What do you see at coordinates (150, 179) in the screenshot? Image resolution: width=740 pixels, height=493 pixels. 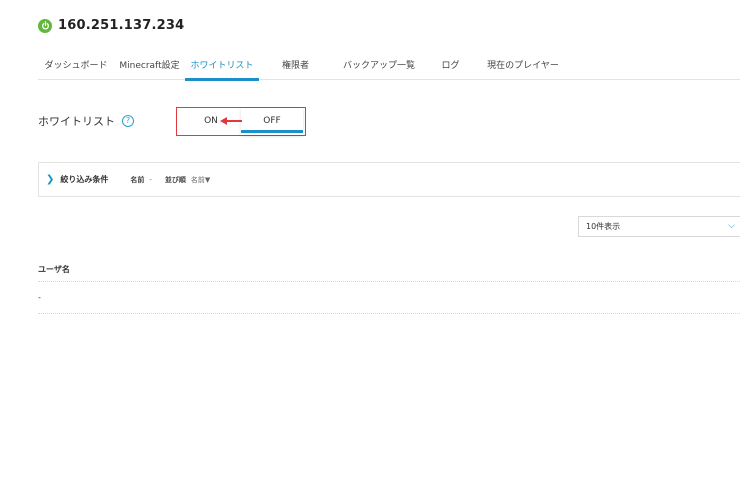 I see `filter-name-value: -` at bounding box center [150, 179].